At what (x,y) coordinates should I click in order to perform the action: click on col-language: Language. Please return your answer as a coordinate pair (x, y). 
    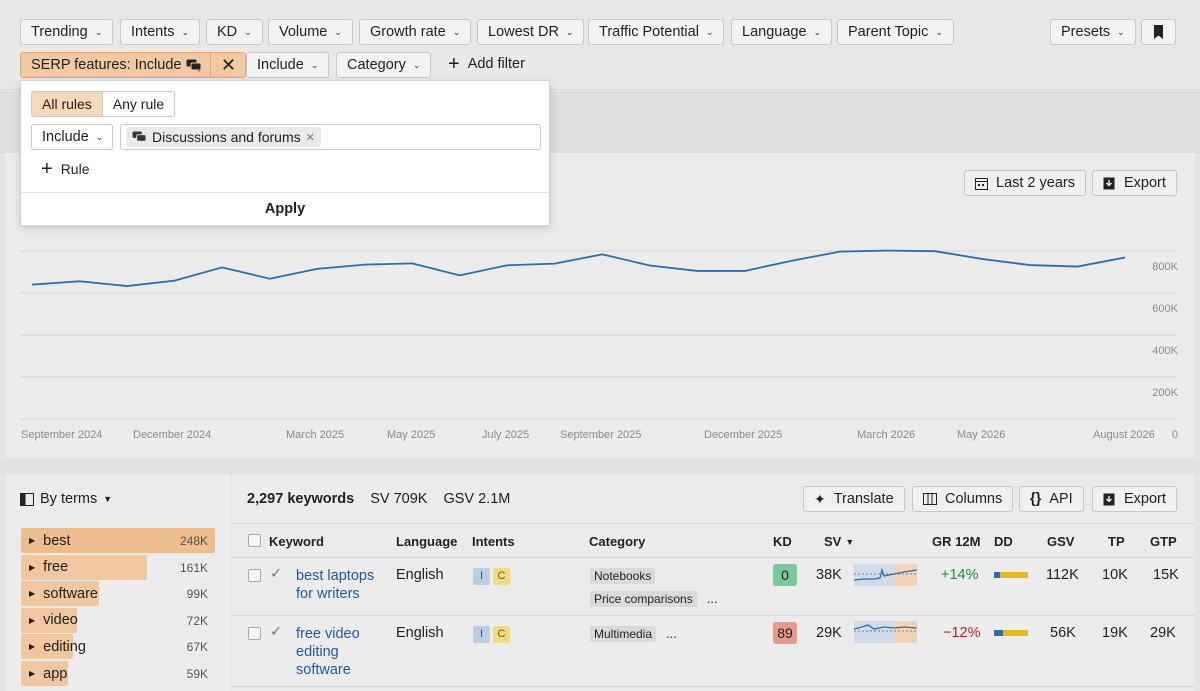
    Looking at the image, I should click on (426, 541).